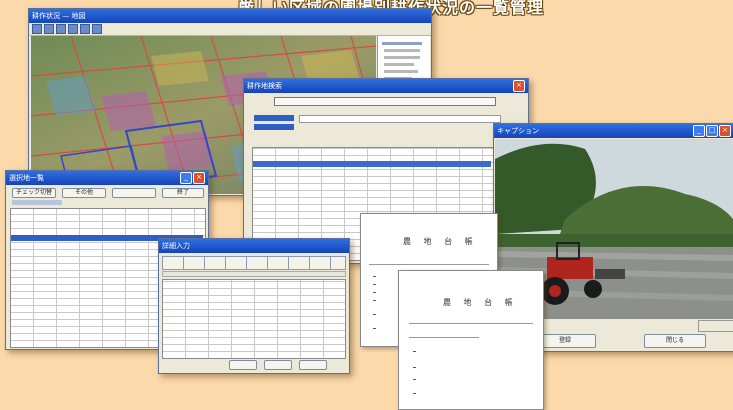  Describe the element at coordinates (26, 178) in the screenshot. I see `table-window-title: 選択地一覧` at that location.